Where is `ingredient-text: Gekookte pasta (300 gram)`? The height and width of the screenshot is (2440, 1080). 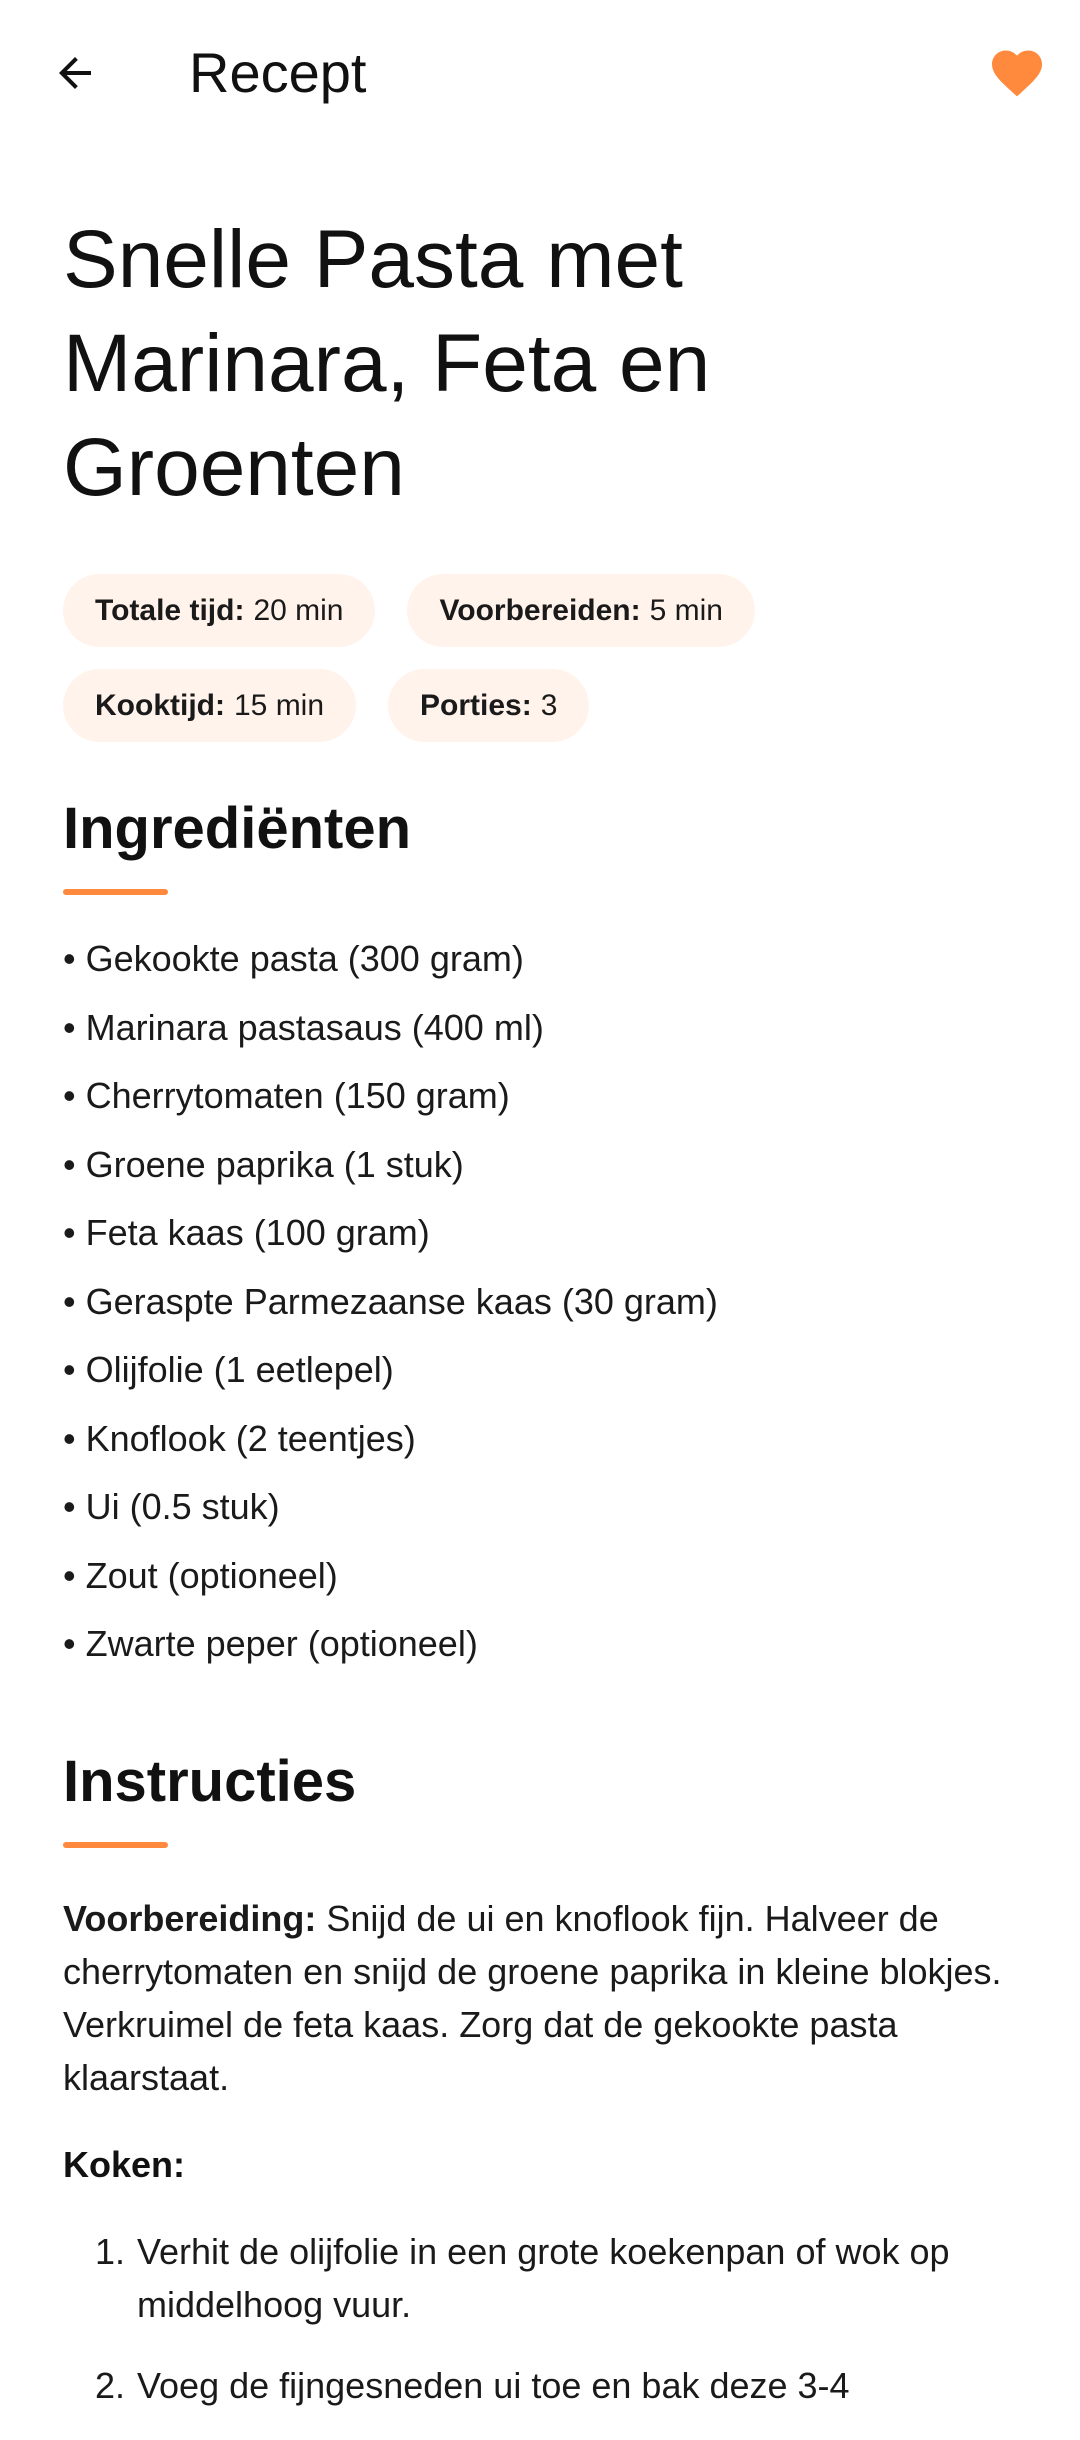 ingredient-text: Gekookte pasta (300 gram) is located at coordinates (304, 958).